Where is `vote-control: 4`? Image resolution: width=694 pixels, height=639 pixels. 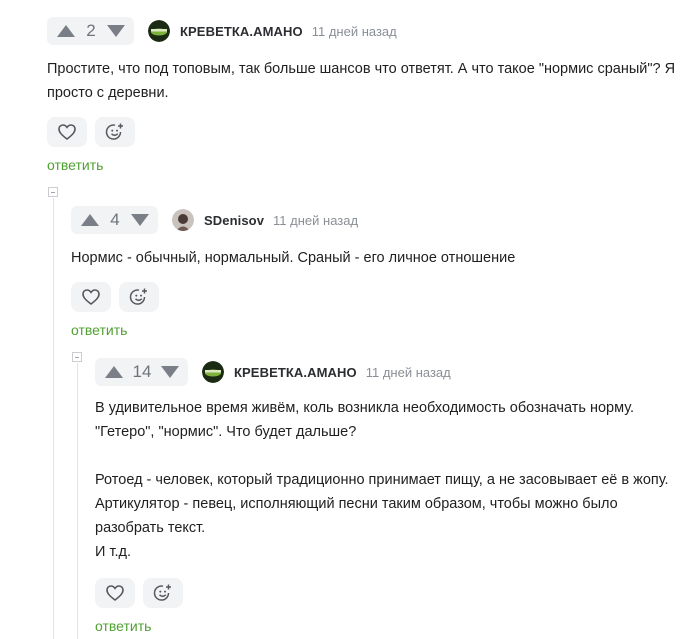
vote-control: 4 is located at coordinates (114, 220).